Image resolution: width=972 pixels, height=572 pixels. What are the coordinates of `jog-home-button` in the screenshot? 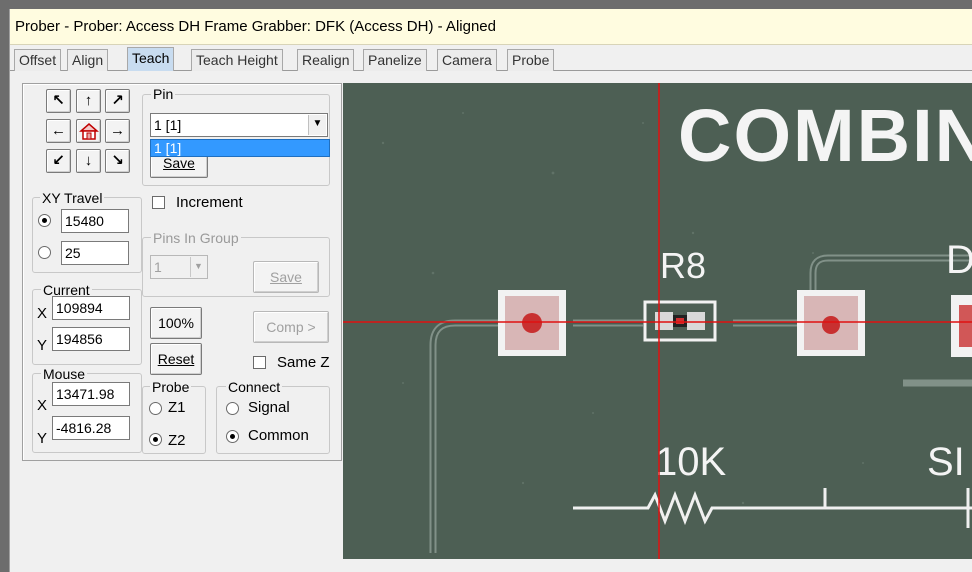 It's located at (88, 131).